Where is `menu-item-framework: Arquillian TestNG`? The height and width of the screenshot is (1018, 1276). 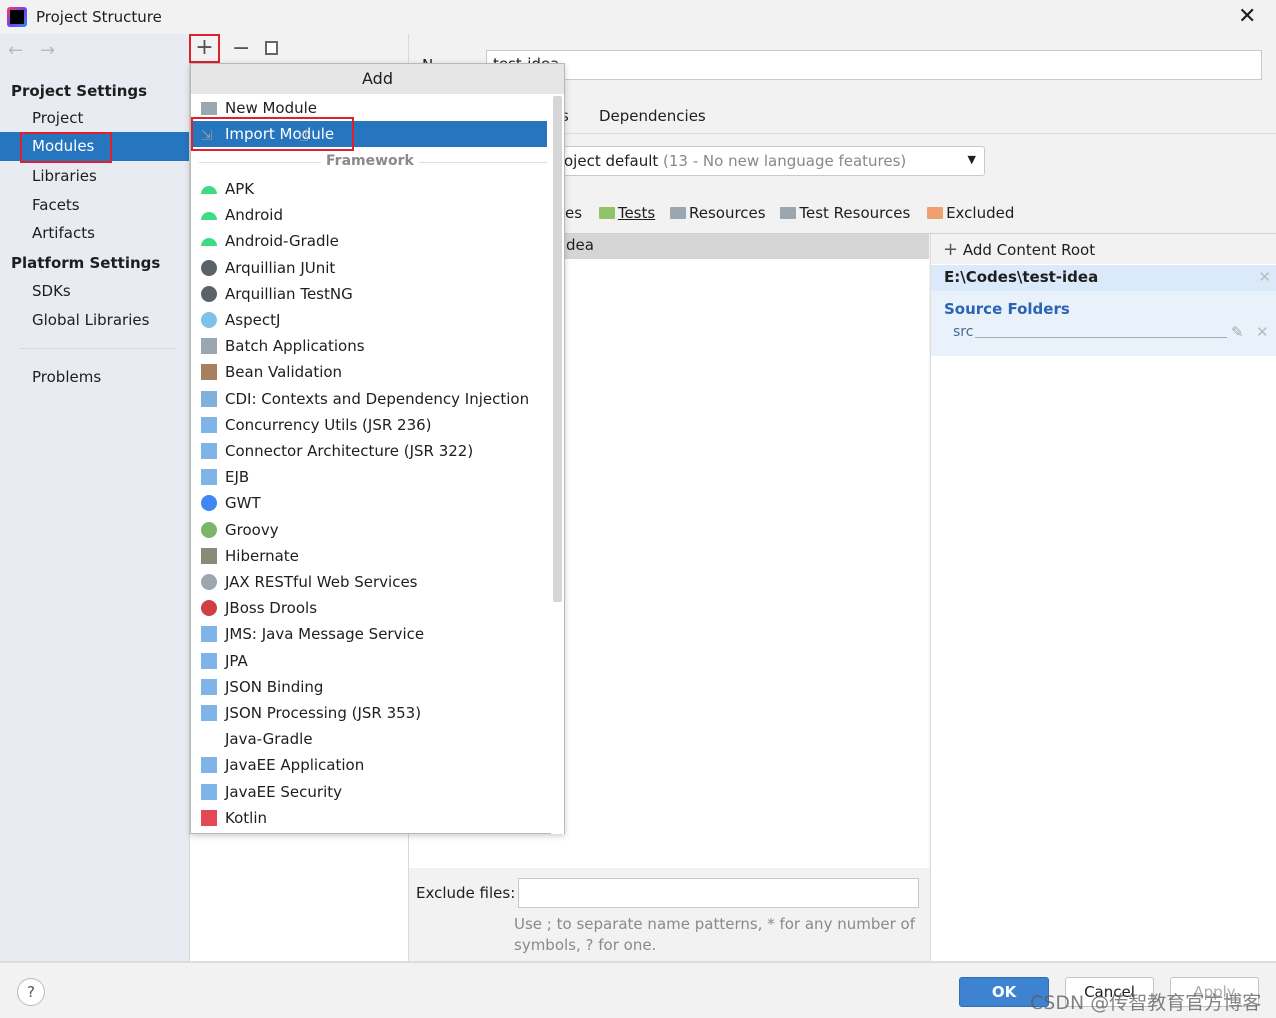 menu-item-framework: Arquillian TestNG is located at coordinates (369, 294).